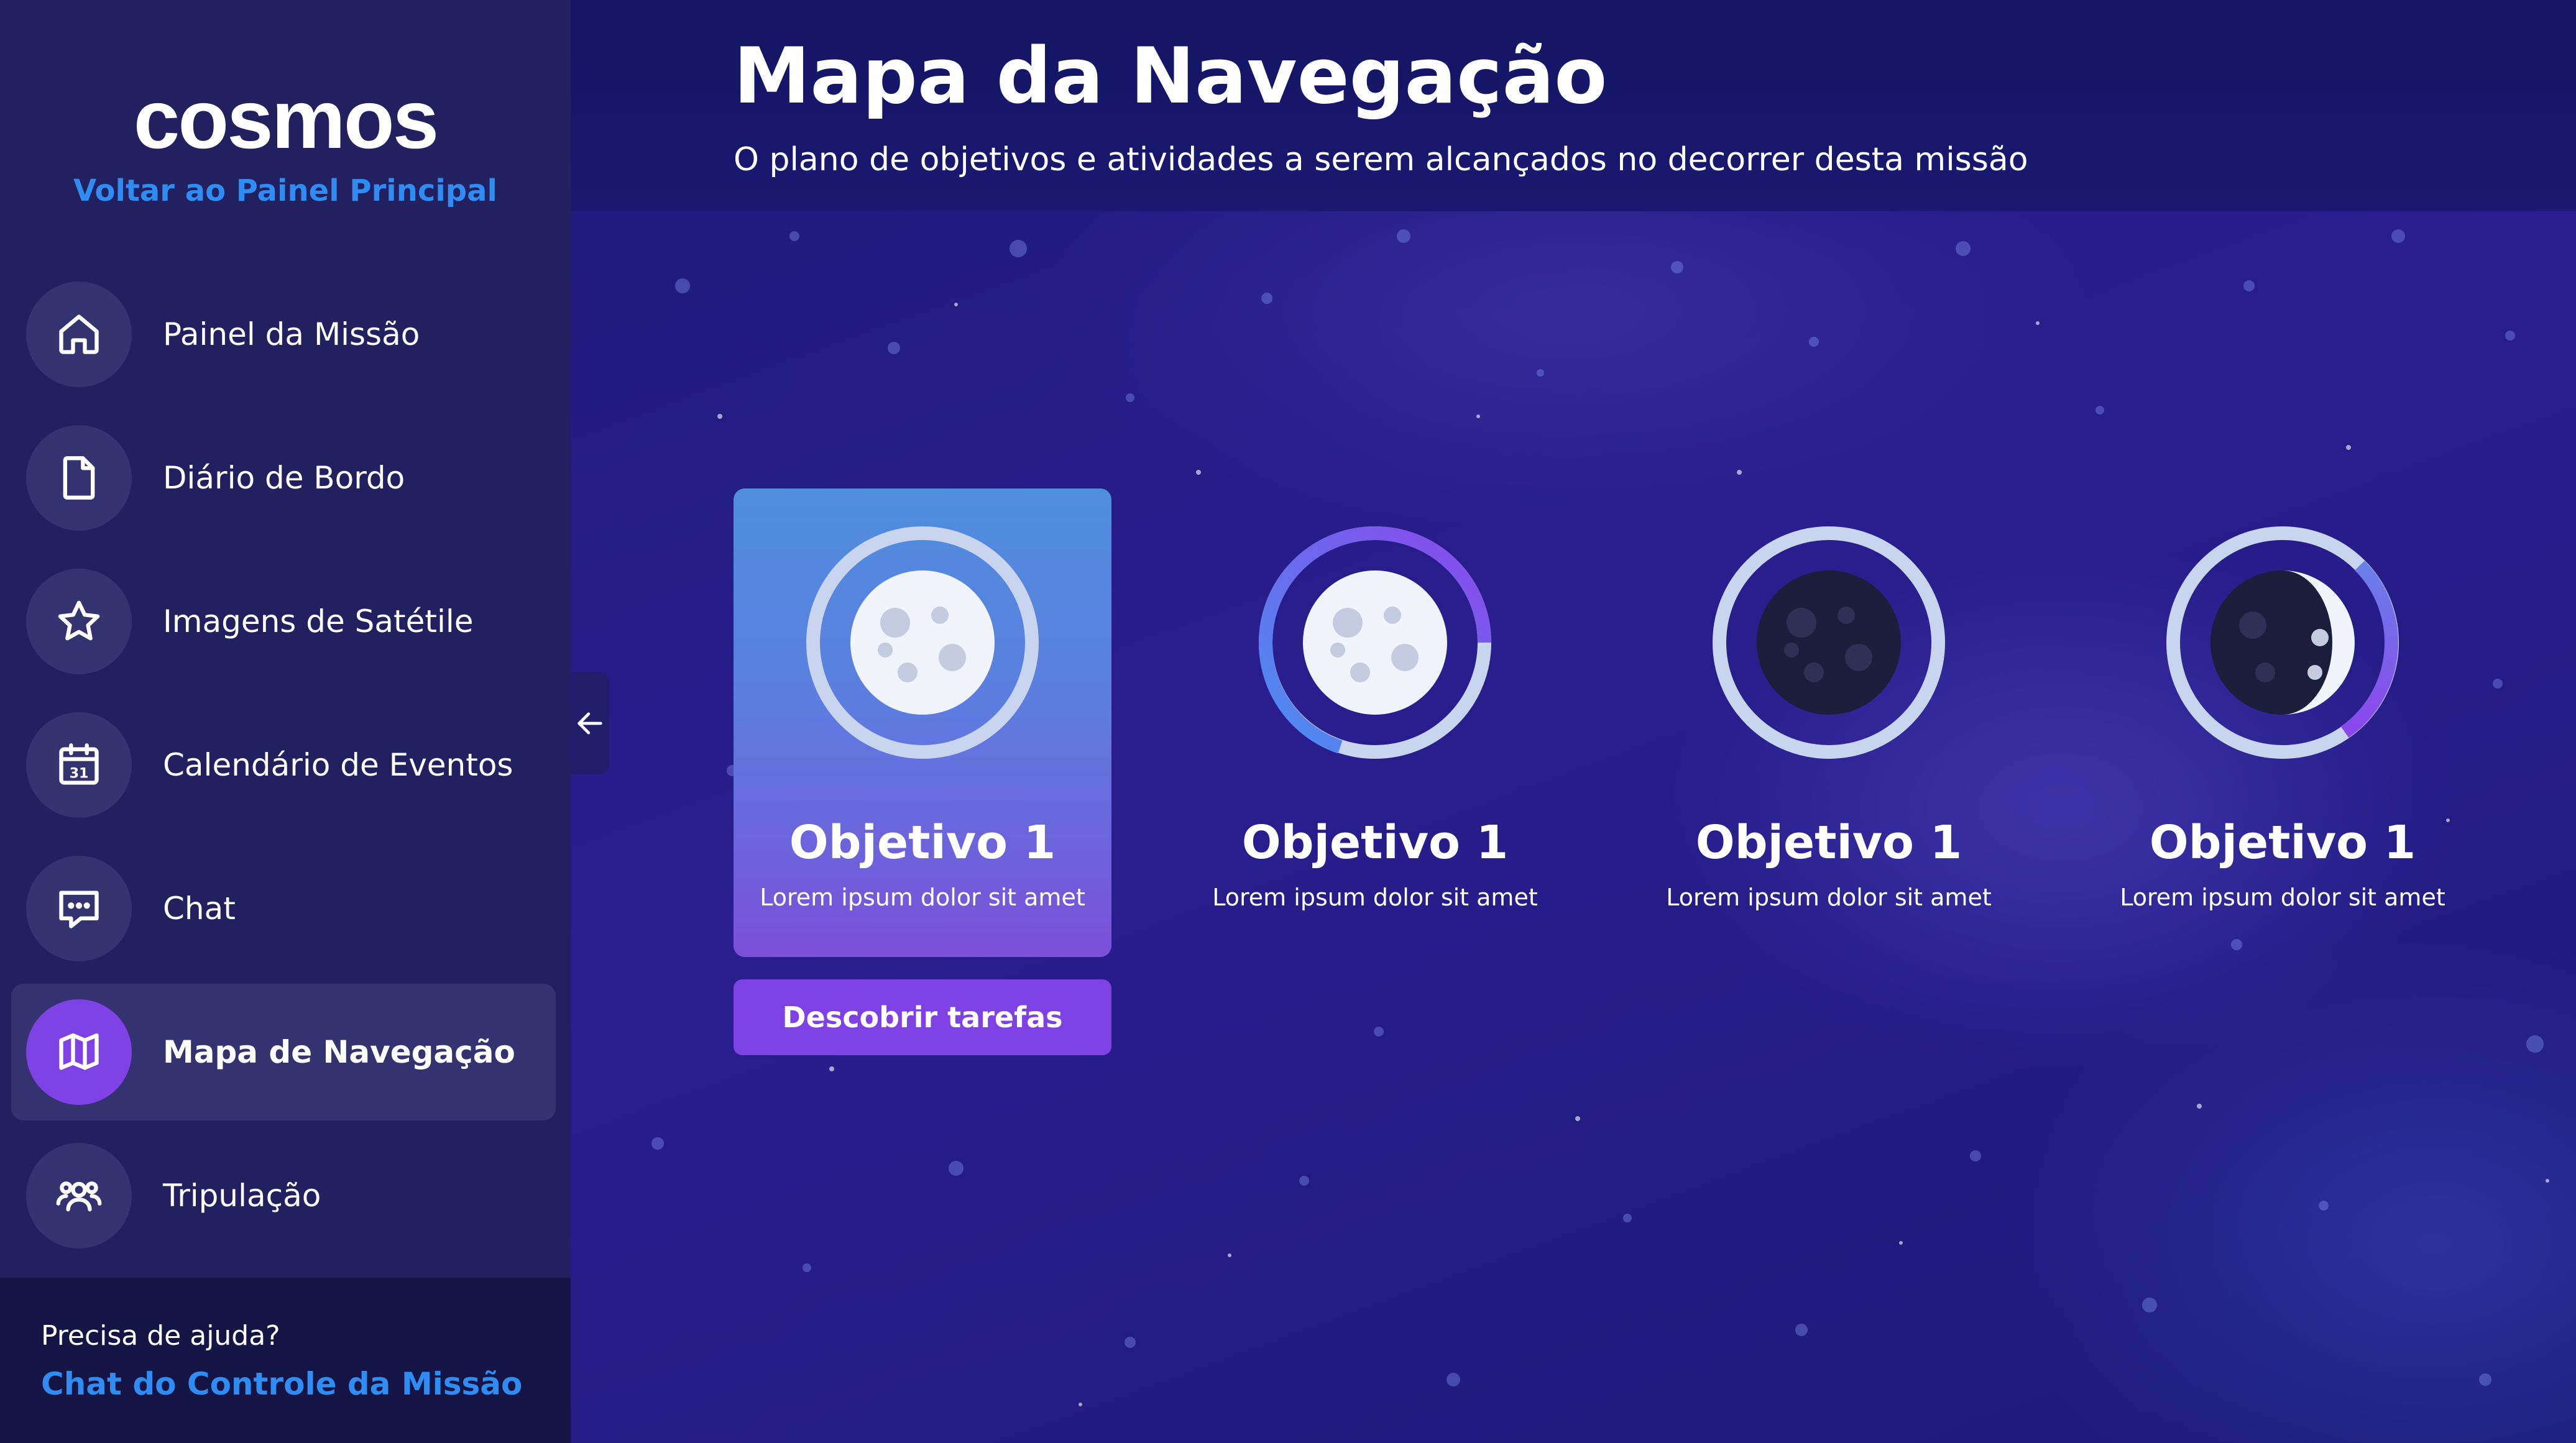 The height and width of the screenshot is (1443, 2576). I want to click on sidebar-item-label: Painel da Missão, so click(291, 334).